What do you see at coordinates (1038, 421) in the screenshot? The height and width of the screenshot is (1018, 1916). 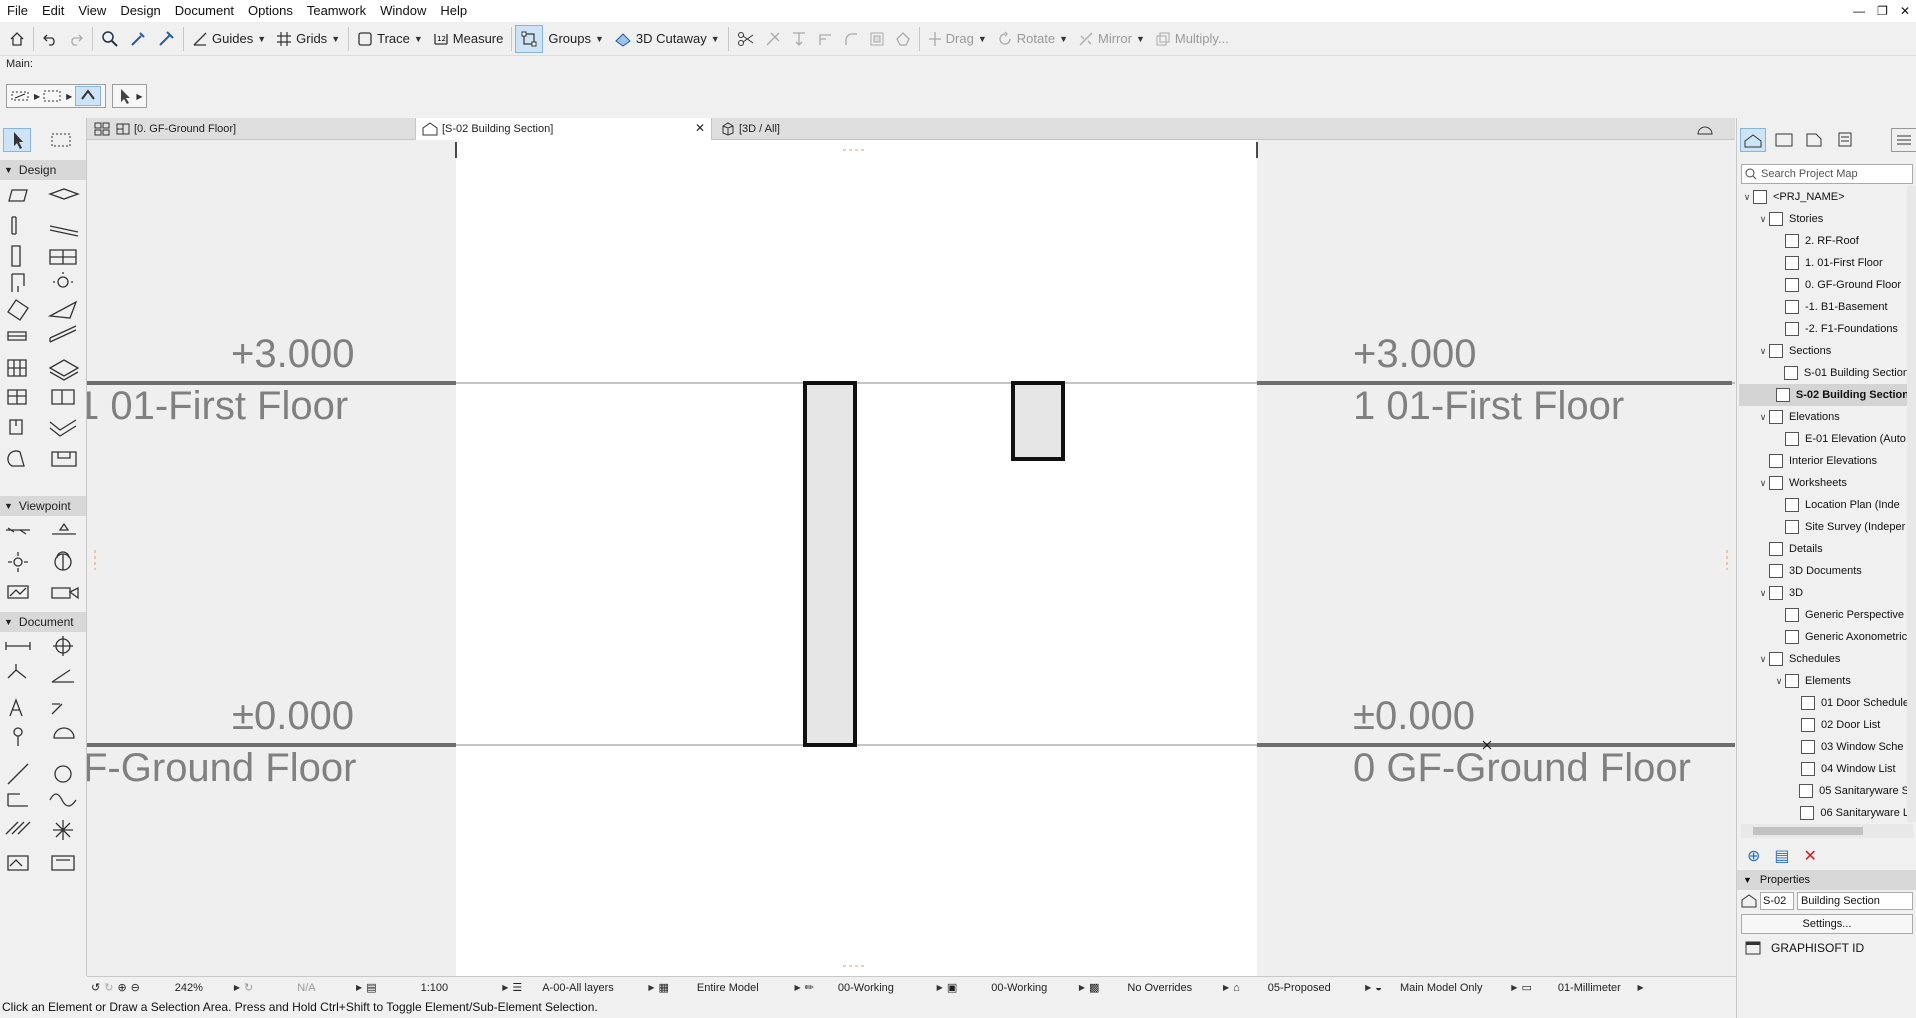 I see `beam-section` at bounding box center [1038, 421].